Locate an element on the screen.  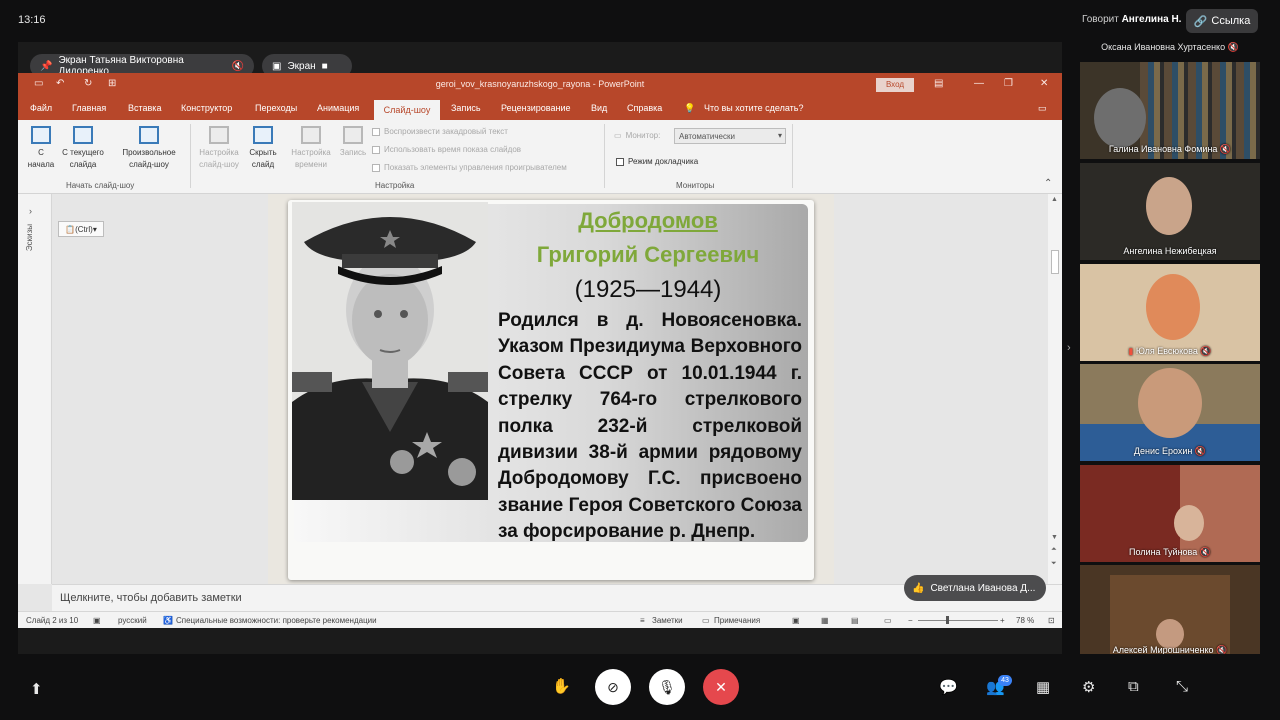
custom-show-button: Произвольное слайд-шоу is located at coordinates (149, 148).